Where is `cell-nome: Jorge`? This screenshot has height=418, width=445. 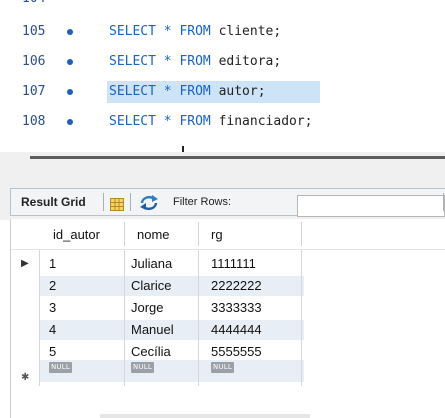
cell-nome: Jorge is located at coordinates (147, 308).